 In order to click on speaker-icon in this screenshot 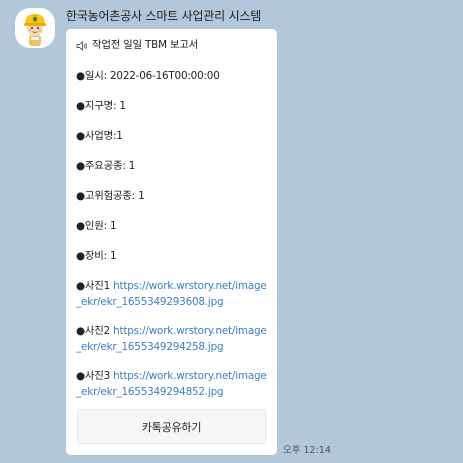, I will do `click(81, 45)`.